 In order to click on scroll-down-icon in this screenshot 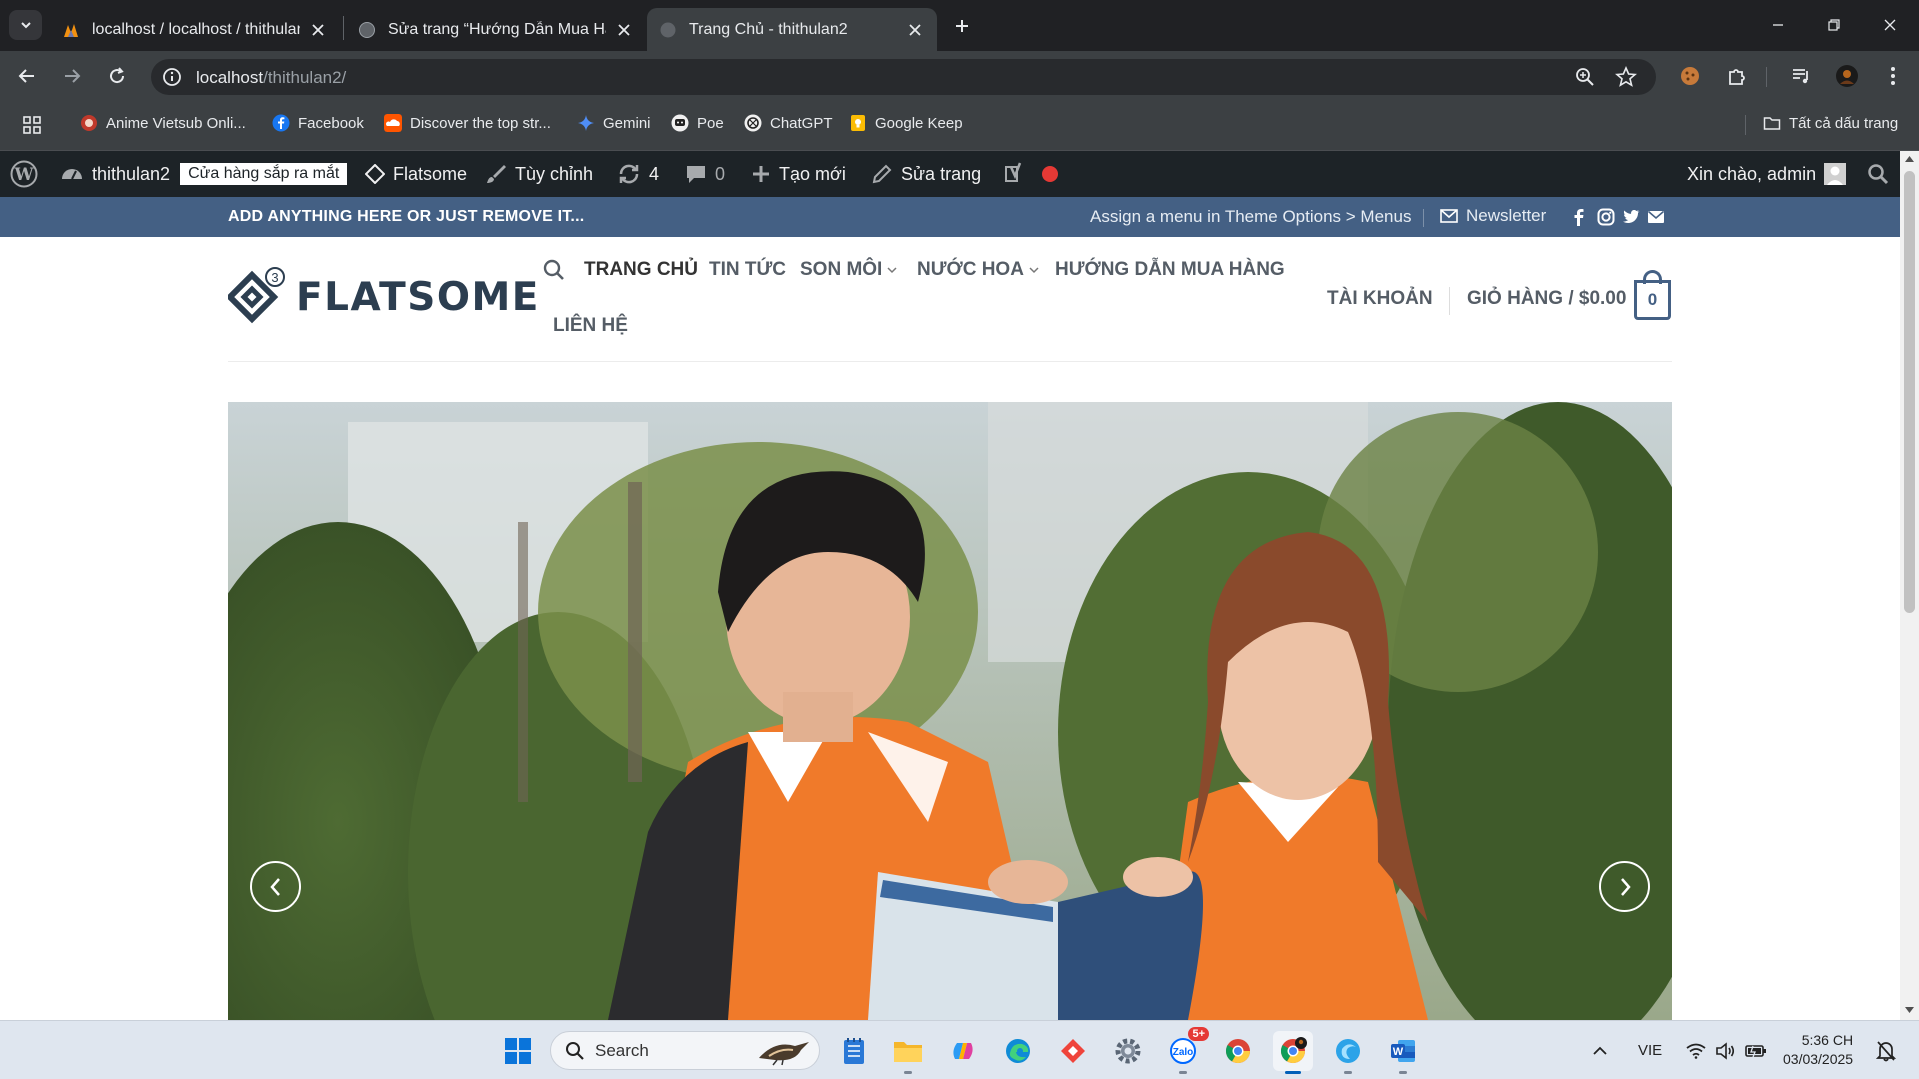, I will do `click(1909, 1010)`.